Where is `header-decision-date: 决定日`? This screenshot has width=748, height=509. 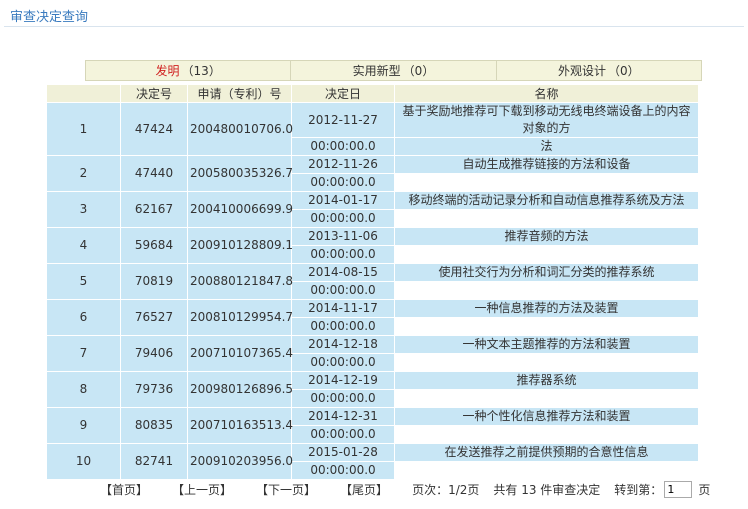
header-decision-date: 决定日 is located at coordinates (343, 93).